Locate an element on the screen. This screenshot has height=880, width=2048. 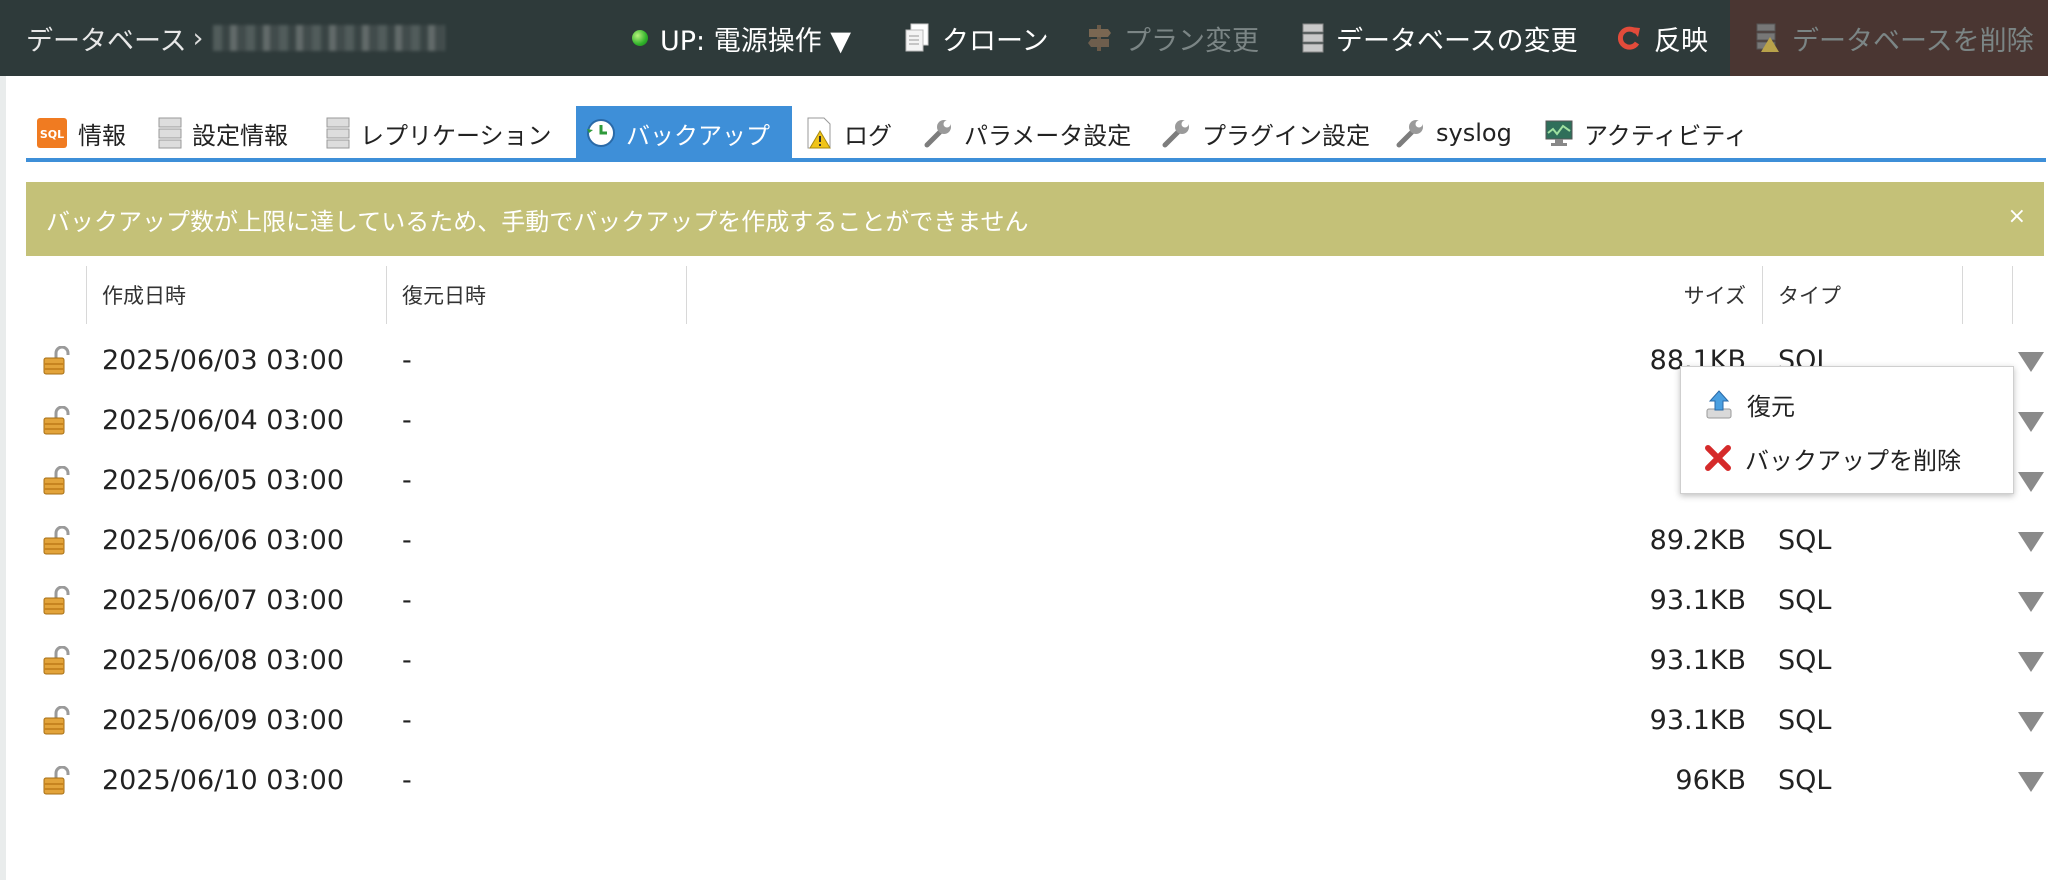
monitor-icon is located at coordinates (1559, 133).